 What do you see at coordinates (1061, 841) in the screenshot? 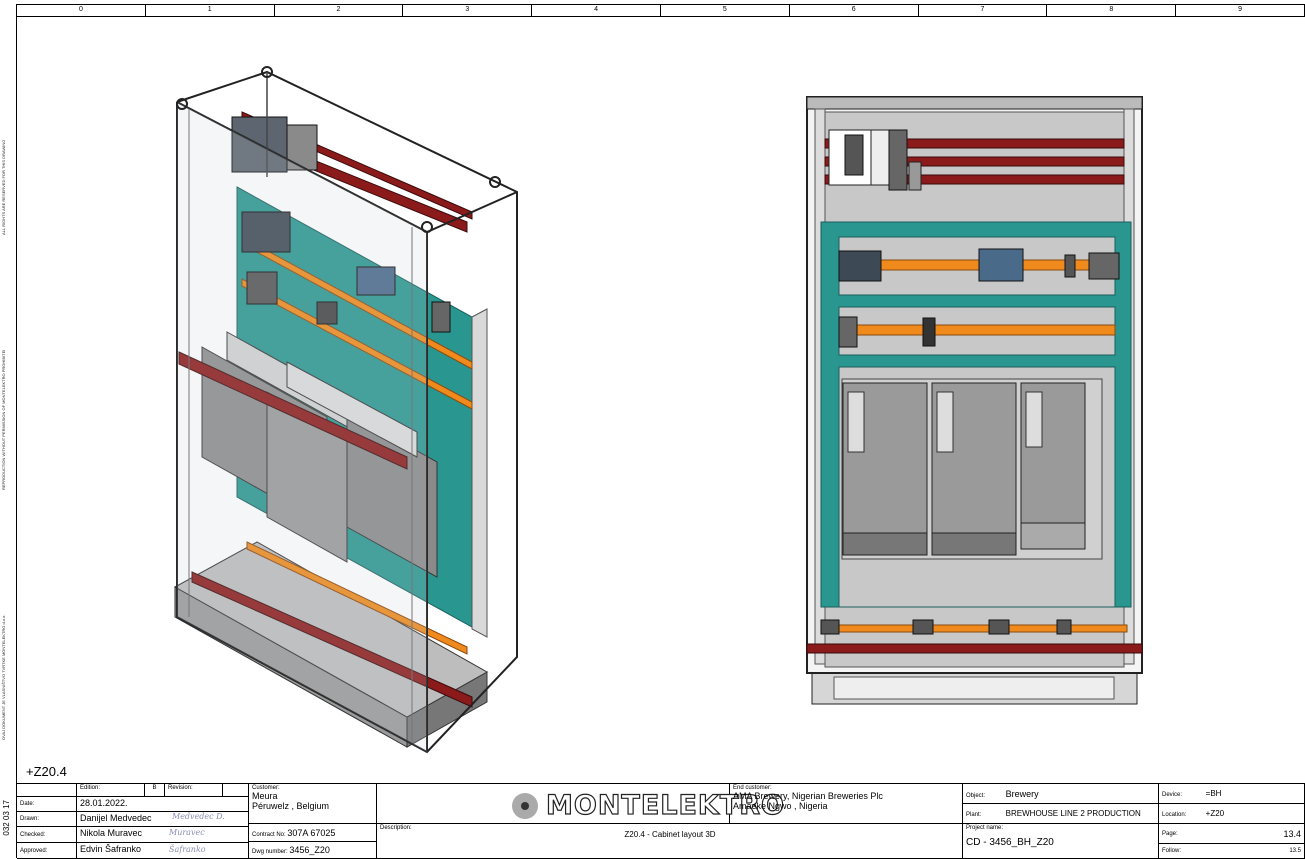
I see `project-cell: Project name: CD - 3456_BH_Z20` at bounding box center [1061, 841].